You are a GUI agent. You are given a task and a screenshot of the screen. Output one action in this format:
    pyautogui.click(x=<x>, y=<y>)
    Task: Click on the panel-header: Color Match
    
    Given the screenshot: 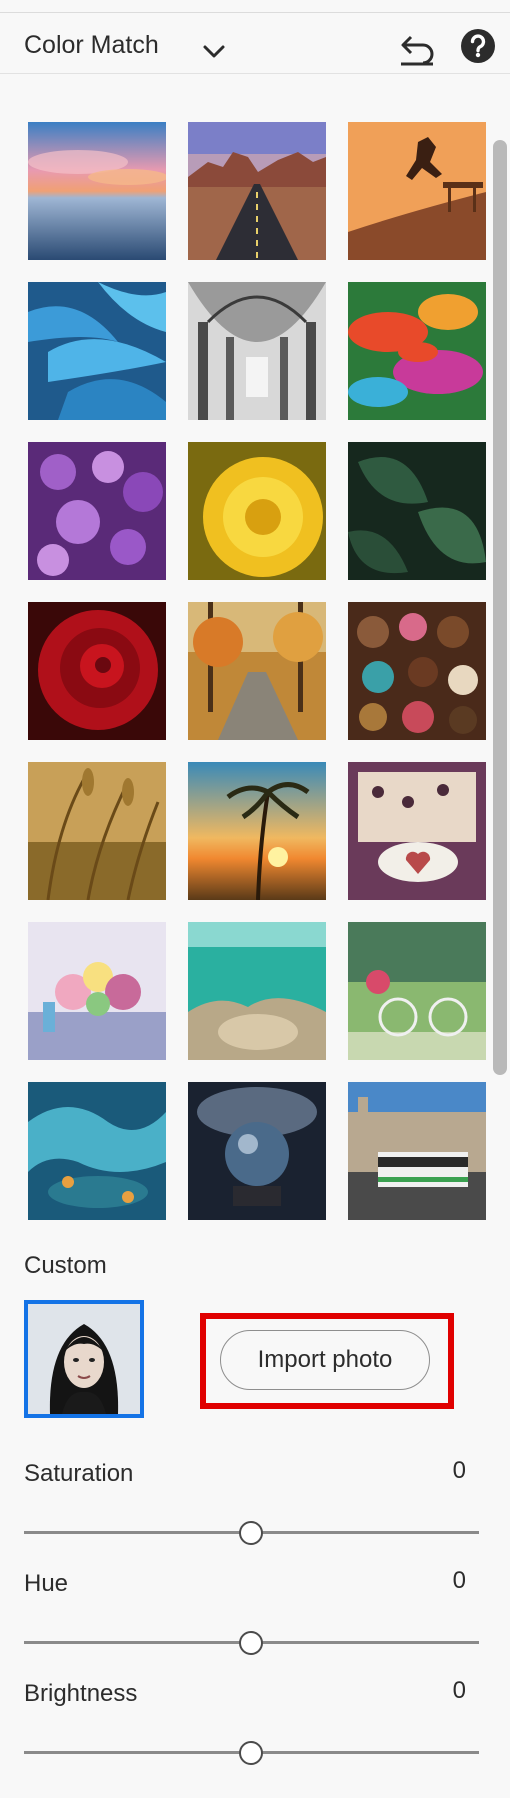 What is the action you would take?
    pyautogui.click(x=255, y=43)
    